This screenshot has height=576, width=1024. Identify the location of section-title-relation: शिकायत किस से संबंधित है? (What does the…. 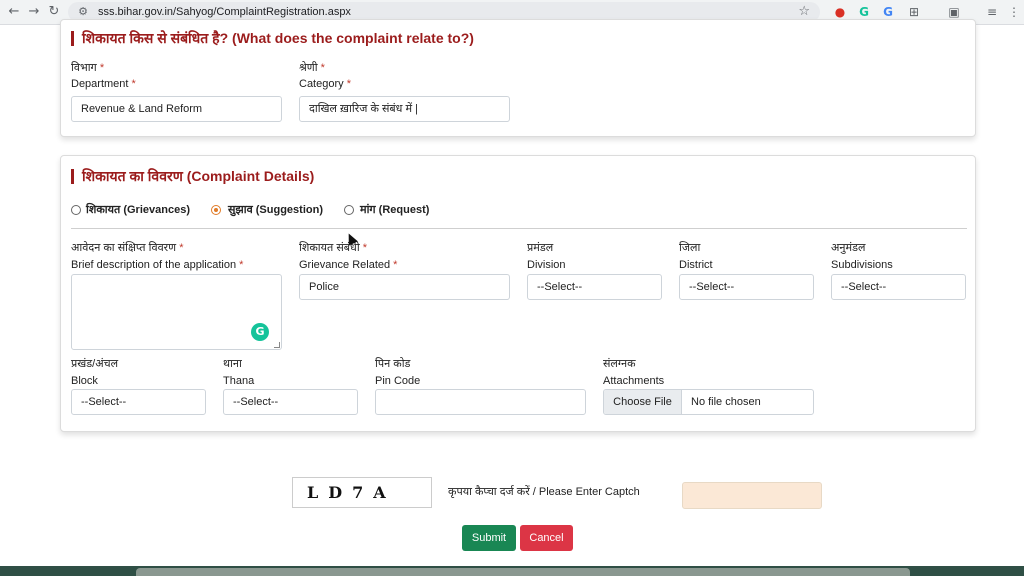
(272, 38).